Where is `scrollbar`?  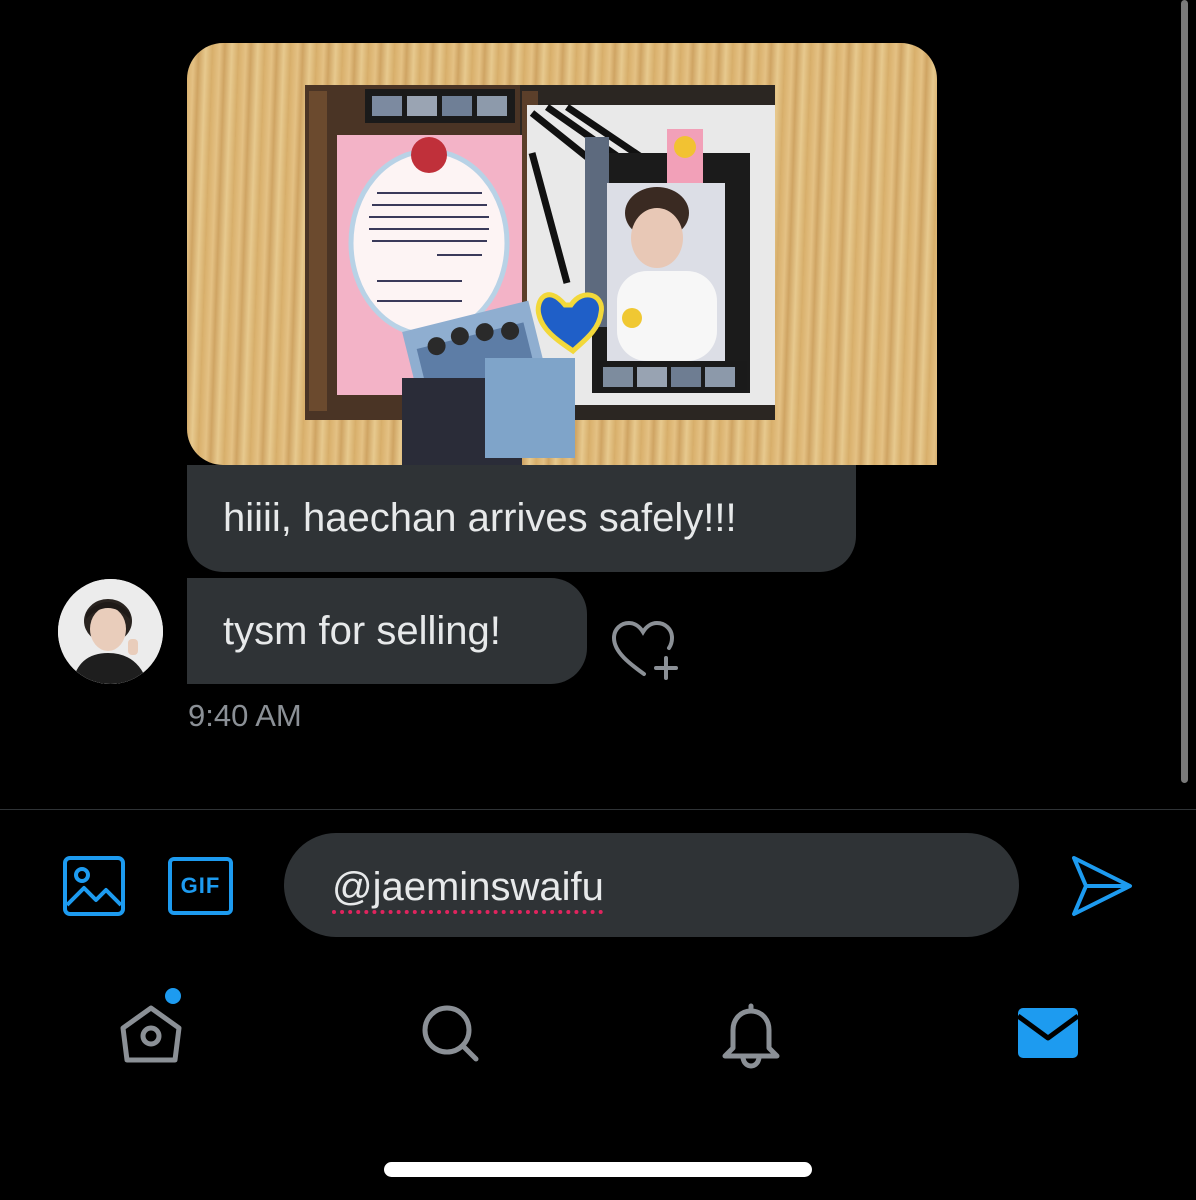
scrollbar is located at coordinates (1184, 391).